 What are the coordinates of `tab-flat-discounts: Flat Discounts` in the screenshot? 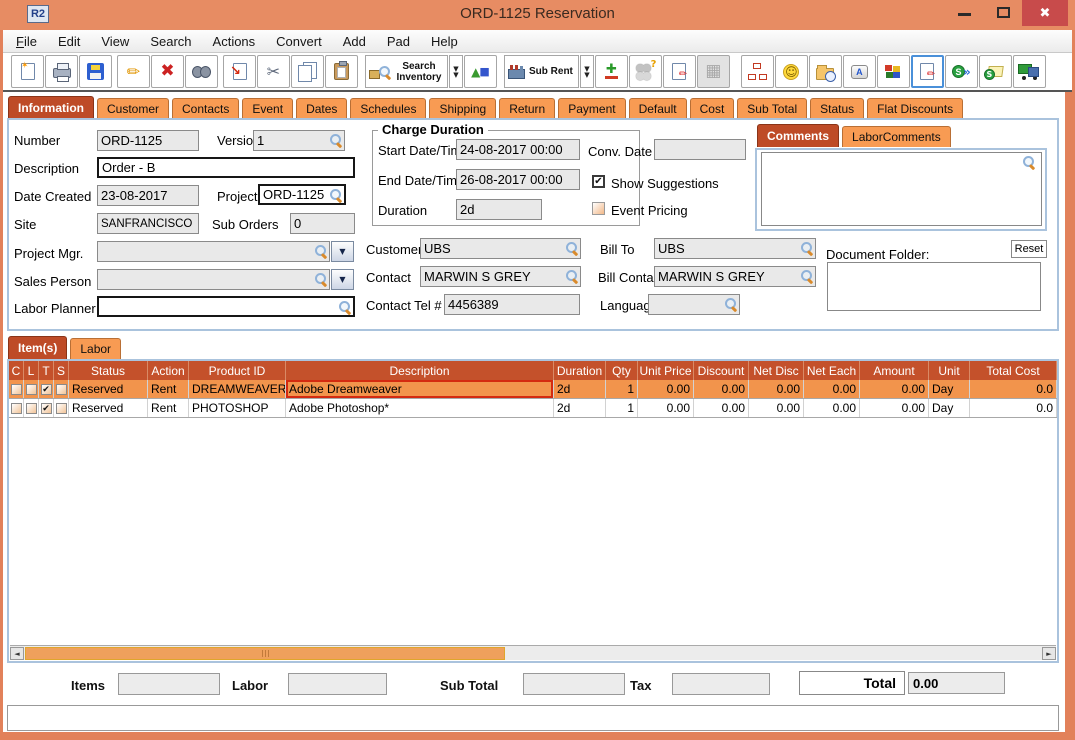 It's located at (915, 108).